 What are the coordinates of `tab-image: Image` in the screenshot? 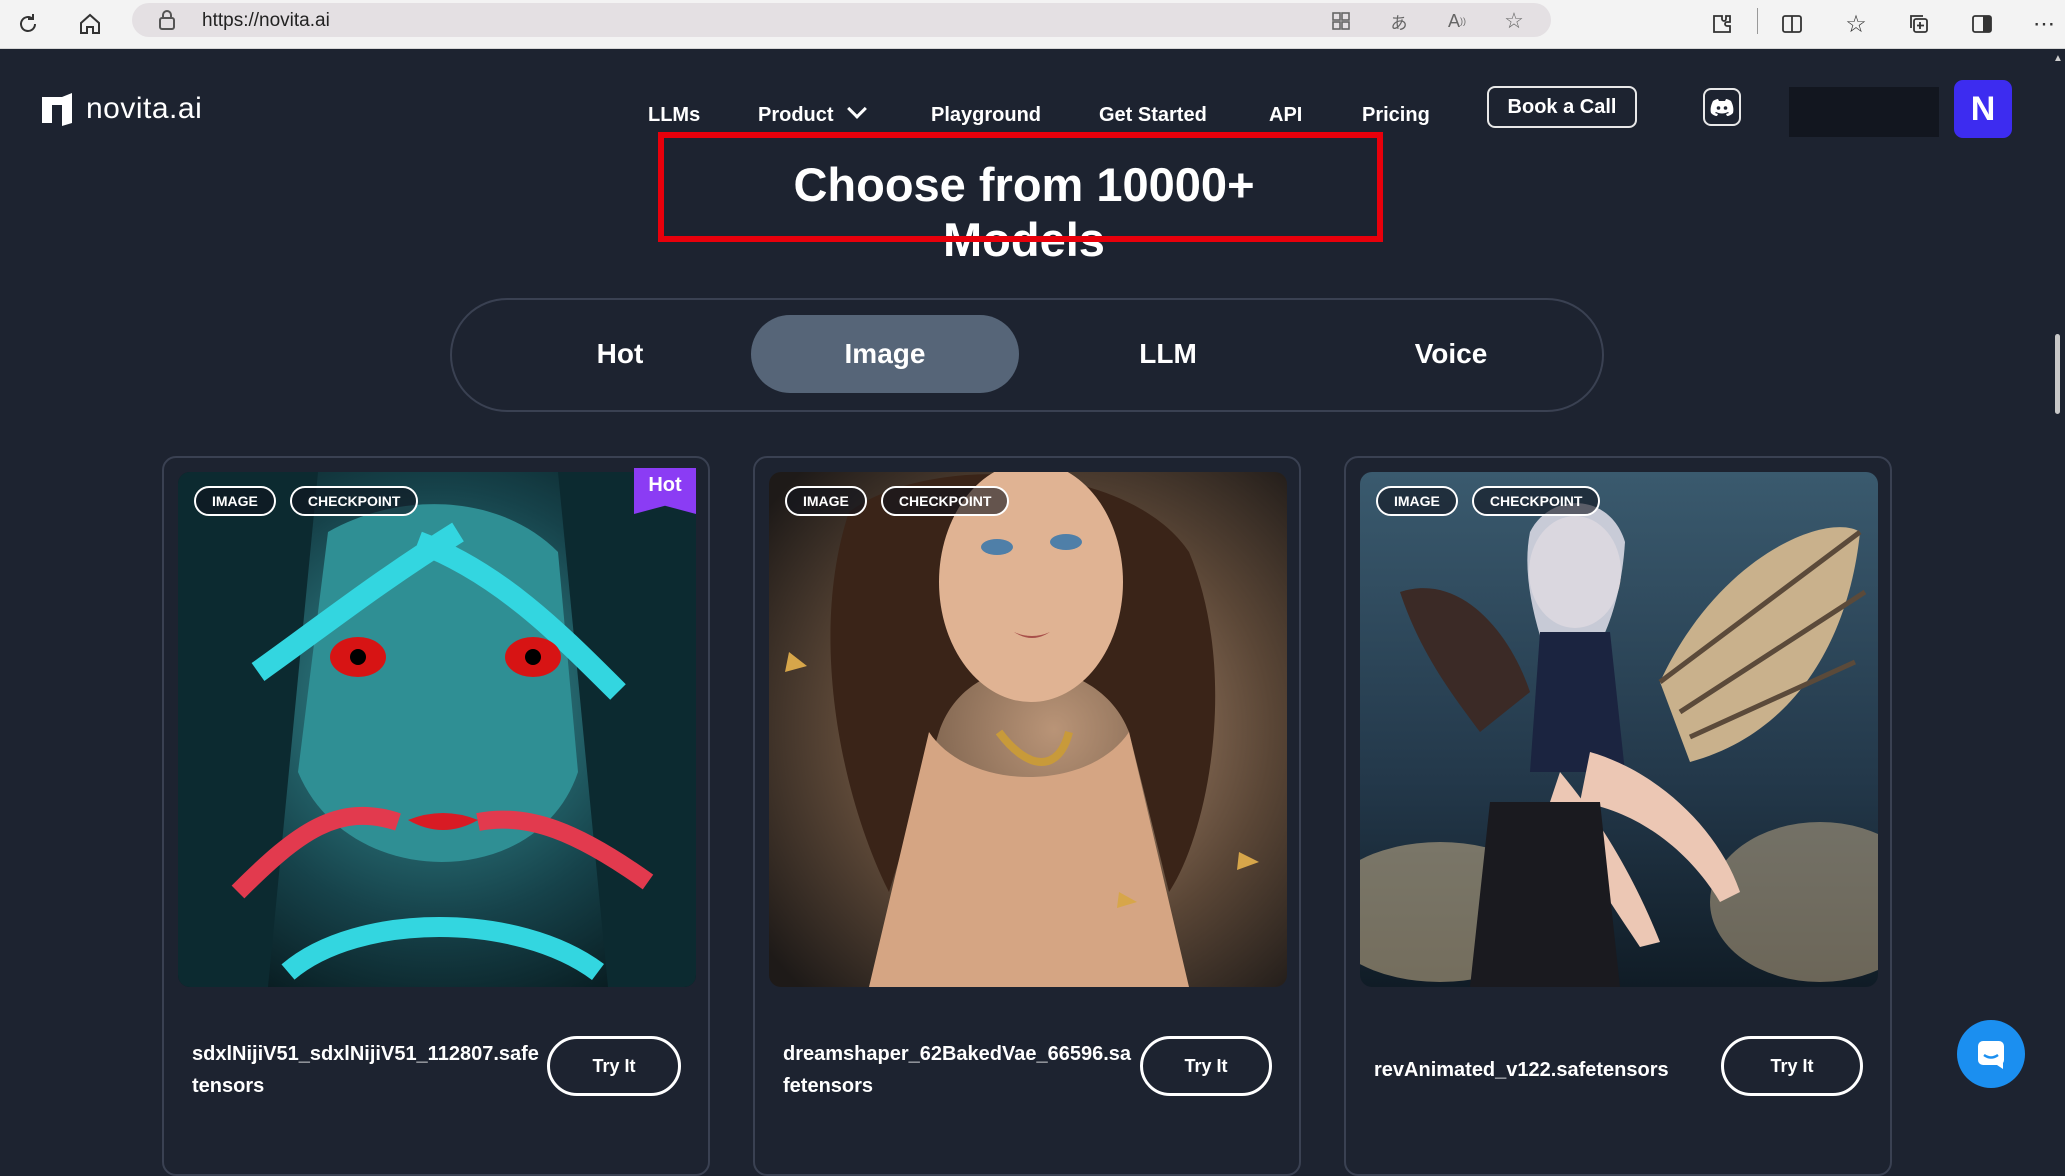 It's located at (885, 354).